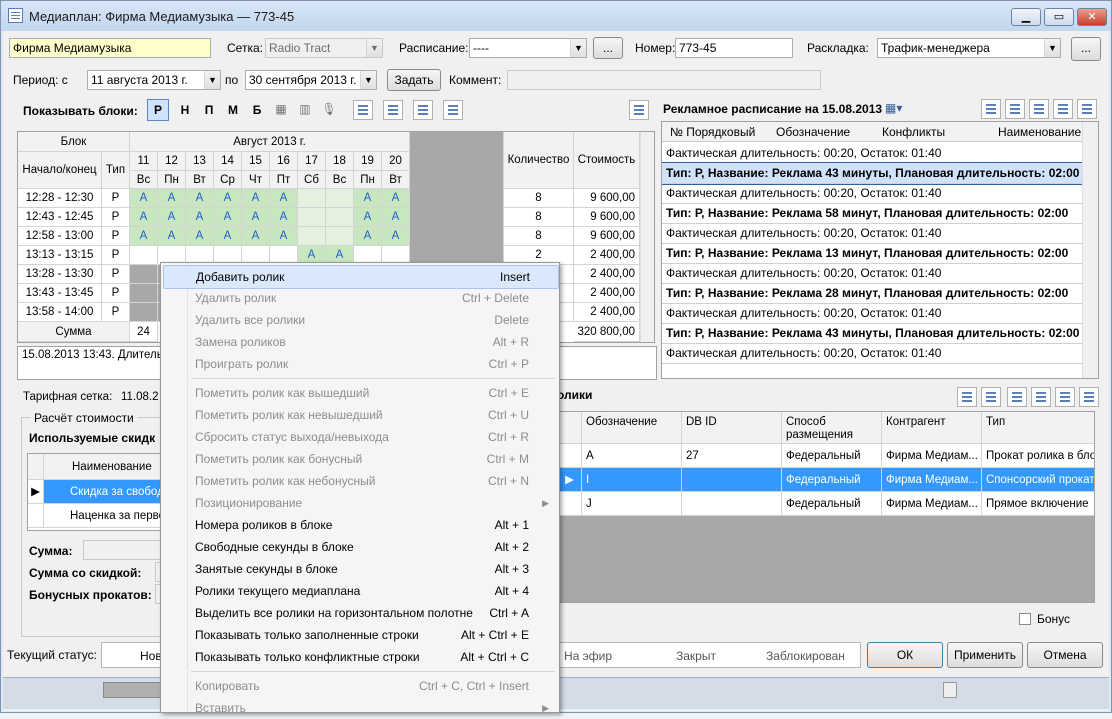  I want to click on menu-item: Проиграть ролик Ctrl + P, so click(360, 364).